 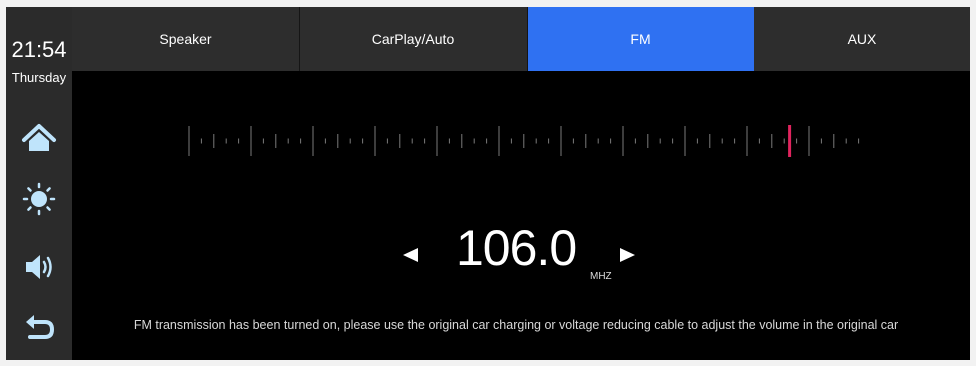 What do you see at coordinates (628, 255) in the screenshot?
I see `triangle-right-icon` at bounding box center [628, 255].